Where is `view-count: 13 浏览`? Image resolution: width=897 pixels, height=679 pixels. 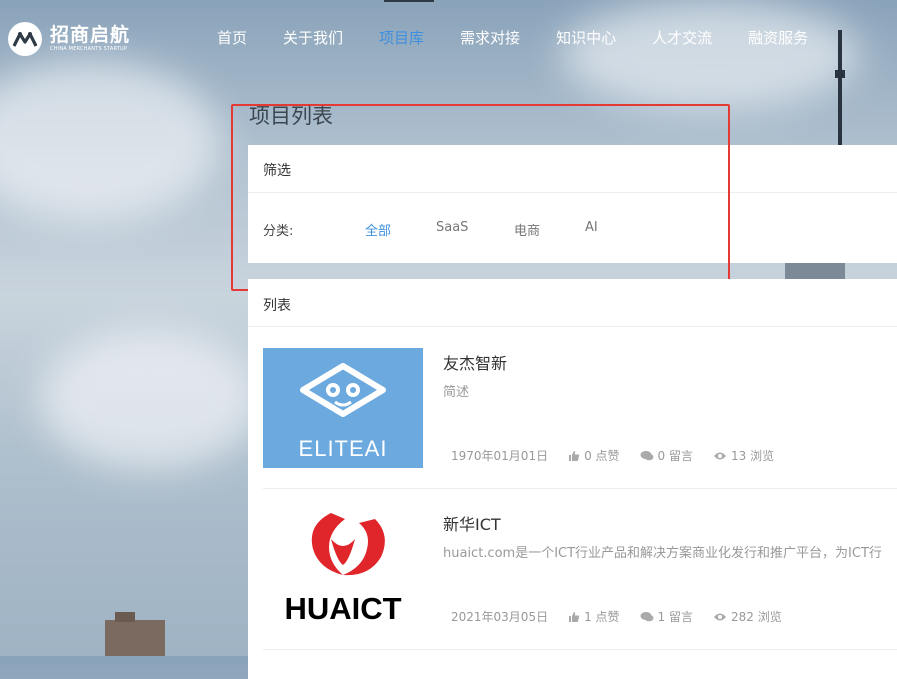 view-count: 13 浏览 is located at coordinates (743, 455).